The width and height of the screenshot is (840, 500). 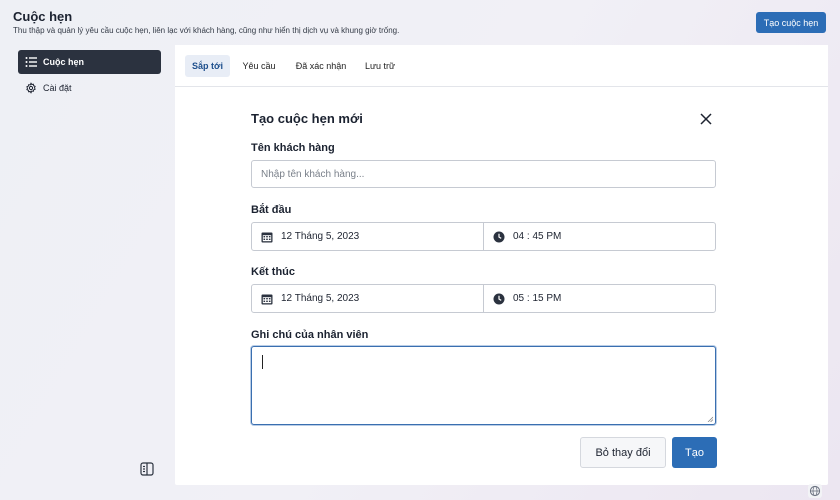 I want to click on tab-archive: Lưu trữ, so click(x=380, y=66).